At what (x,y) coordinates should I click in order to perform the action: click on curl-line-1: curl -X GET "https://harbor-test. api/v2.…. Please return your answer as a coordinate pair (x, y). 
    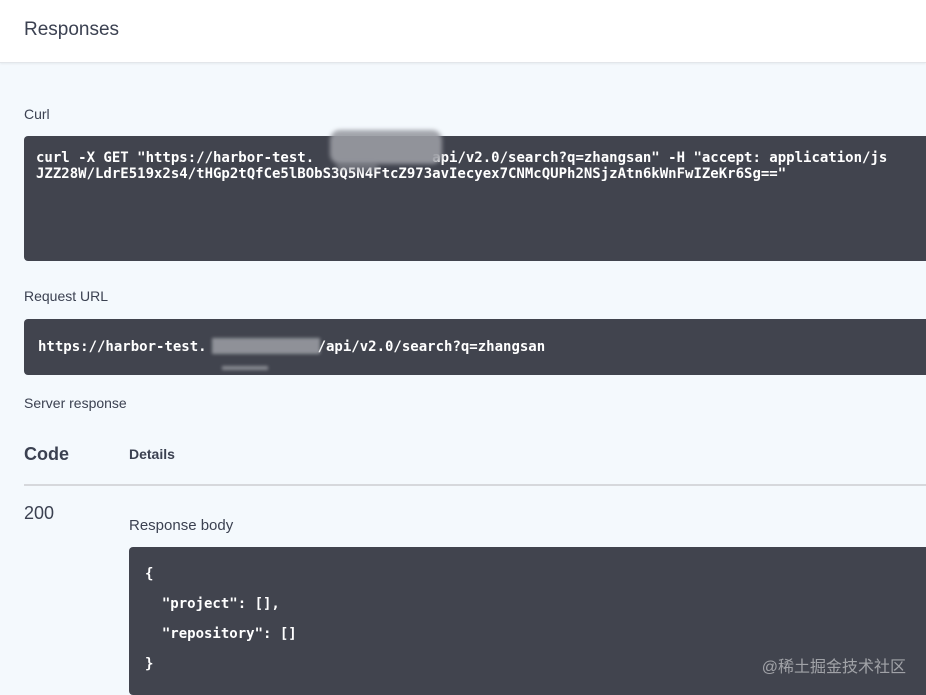
    Looking at the image, I should click on (481, 158).